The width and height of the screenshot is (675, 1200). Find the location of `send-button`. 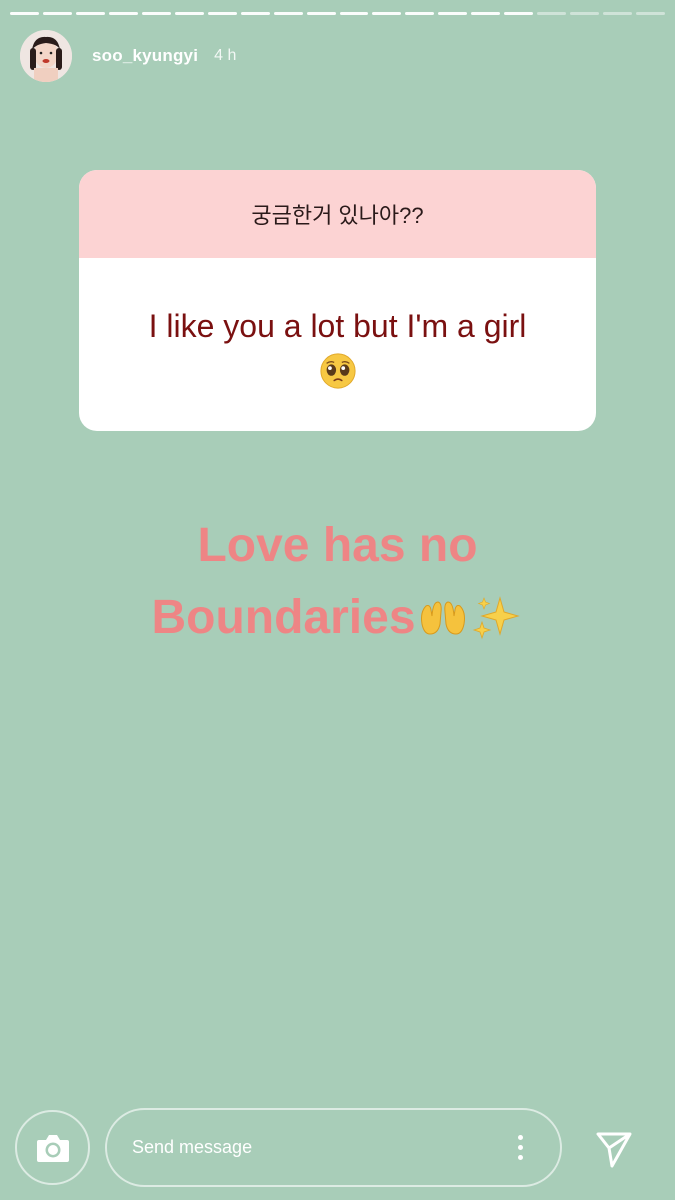

send-button is located at coordinates (614, 1148).